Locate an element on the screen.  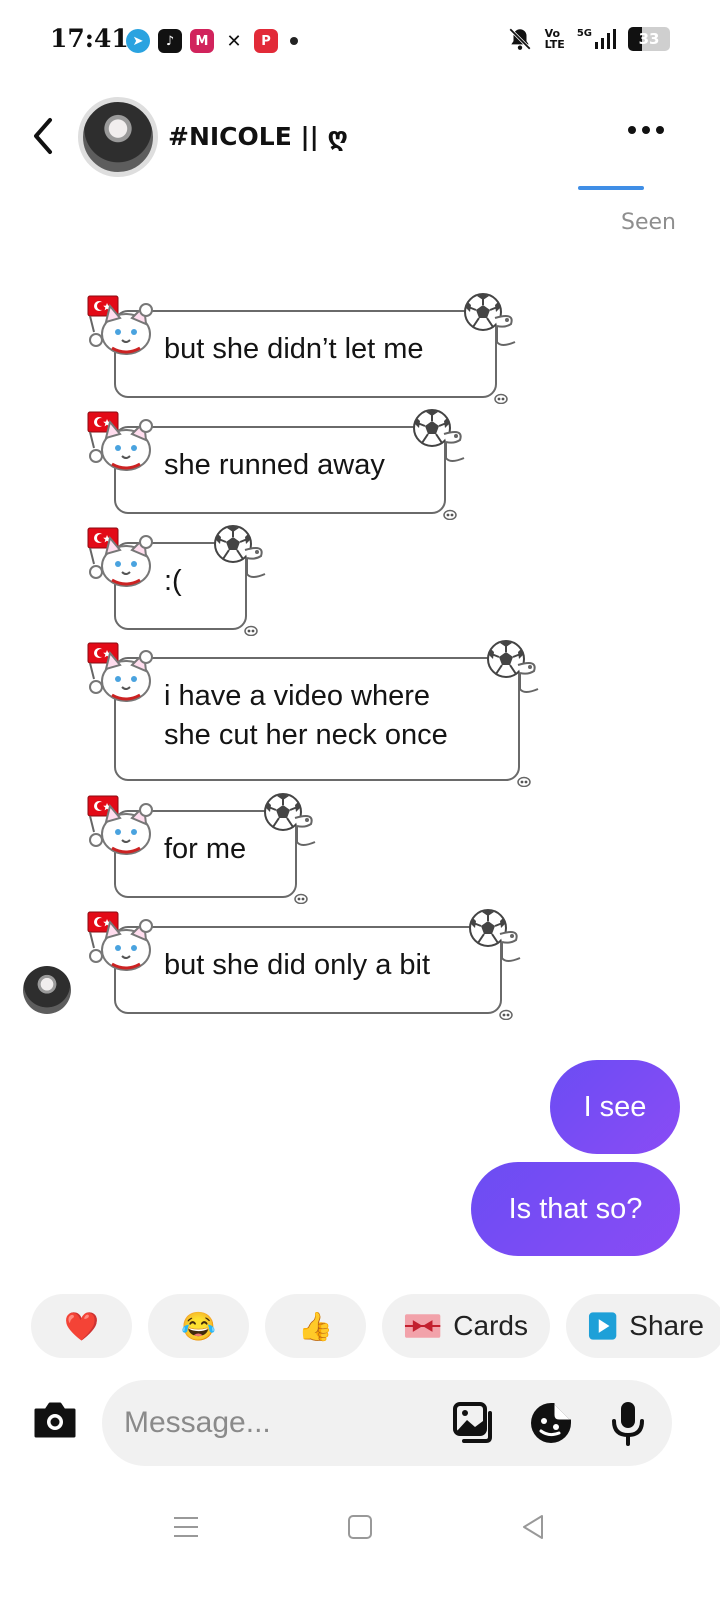
received-message: but she did only a bit is located at coordinates (305, 964).